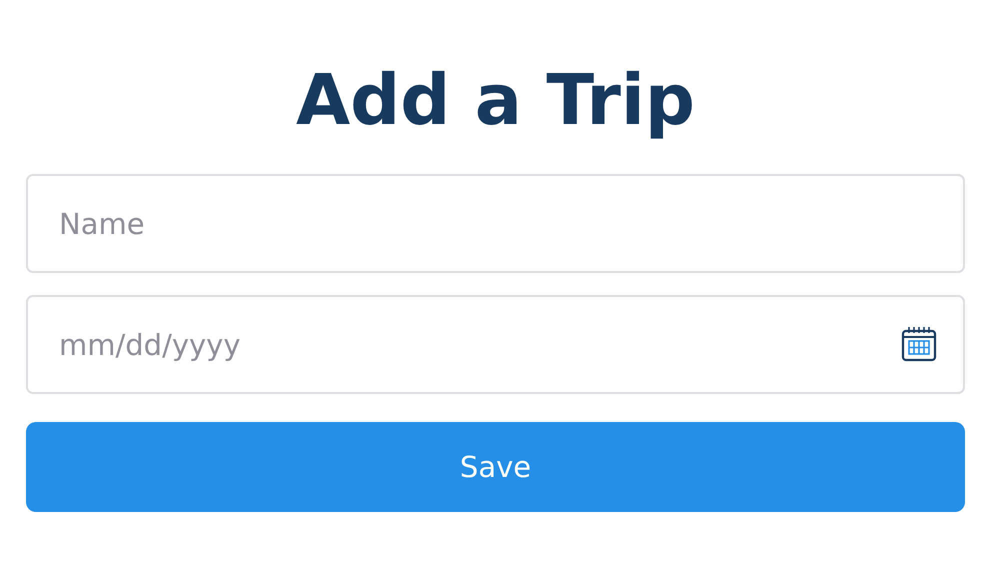  Describe the element at coordinates (495, 100) in the screenshot. I see `page-title: Add a Trip` at that location.